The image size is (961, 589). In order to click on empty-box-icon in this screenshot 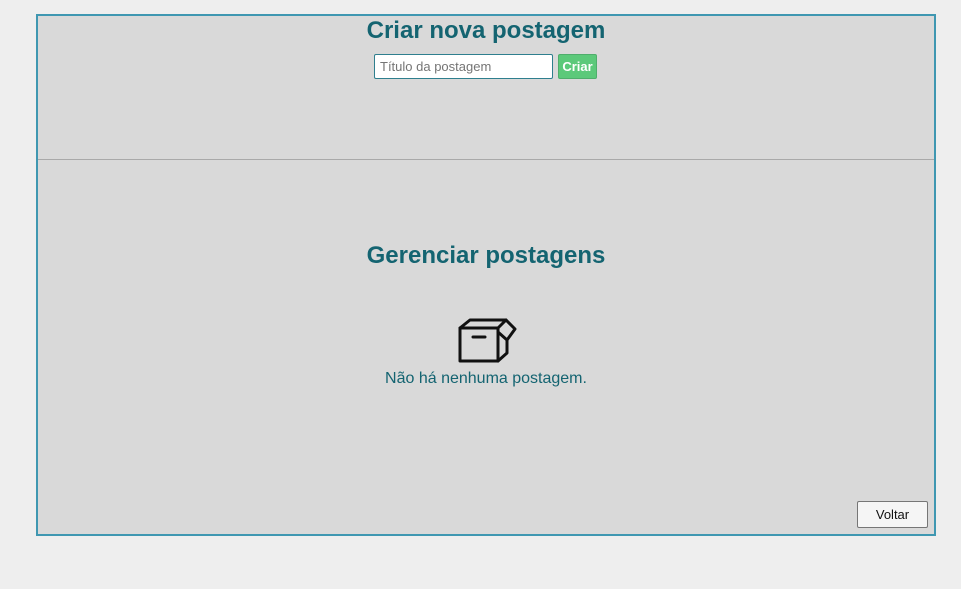, I will do `click(487, 340)`.